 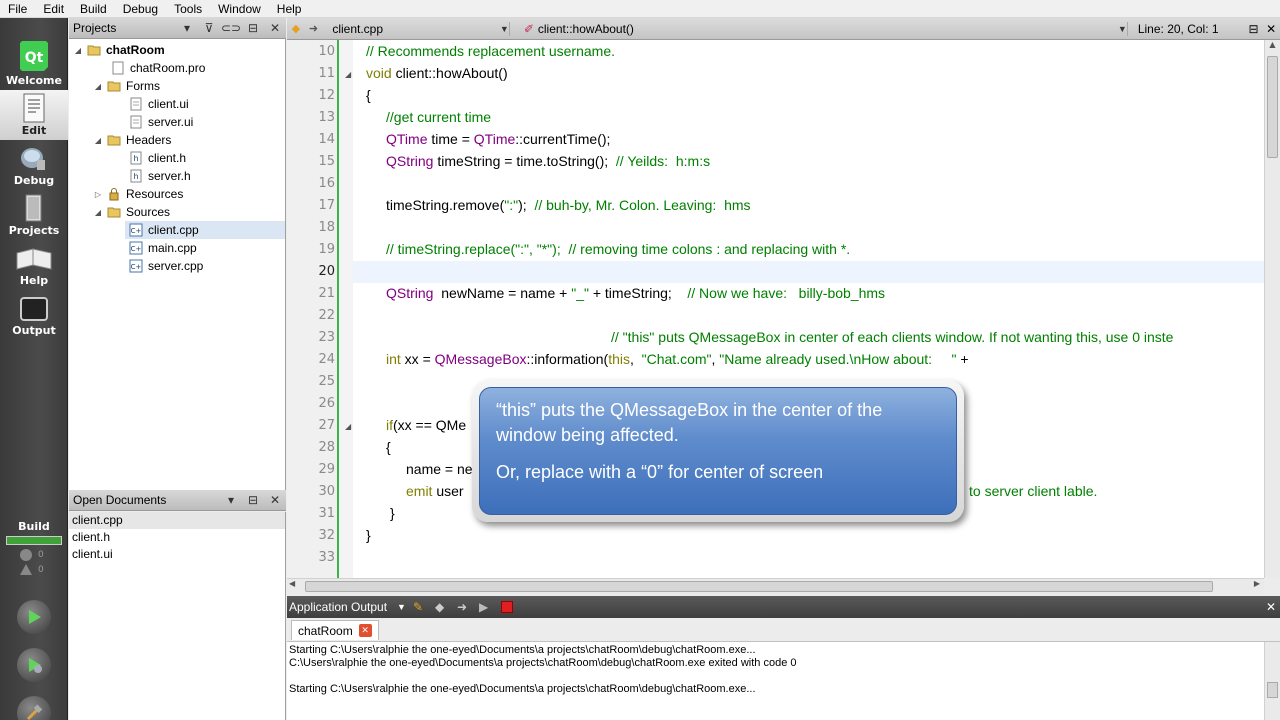 I want to click on mode-output: Output, so click(x=34, y=315).